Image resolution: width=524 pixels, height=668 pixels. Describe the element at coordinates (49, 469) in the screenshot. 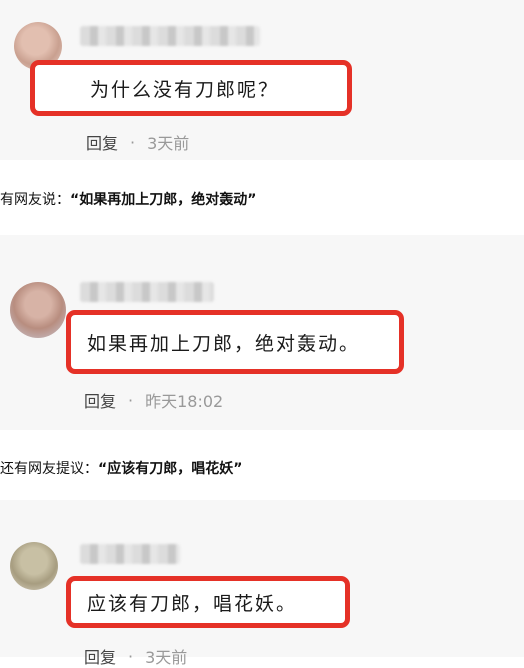

I see `caption-prefix: 还有网友提议：` at that location.